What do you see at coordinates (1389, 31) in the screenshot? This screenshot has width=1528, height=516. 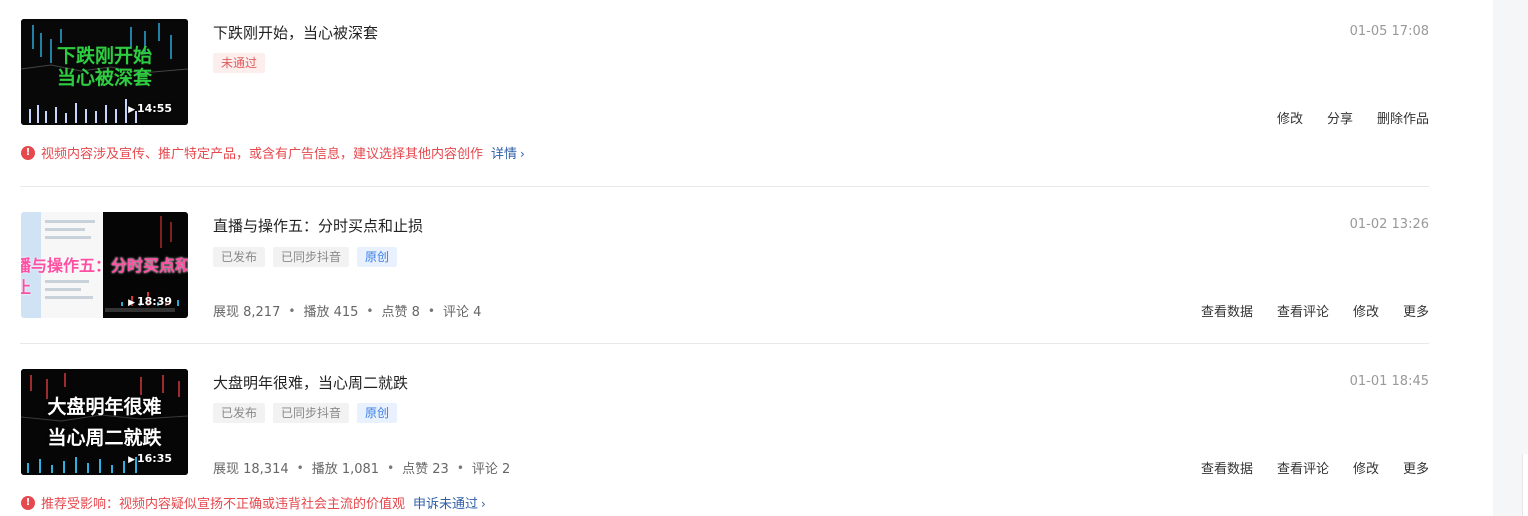 I see `publish-date: 01-05 17:08` at bounding box center [1389, 31].